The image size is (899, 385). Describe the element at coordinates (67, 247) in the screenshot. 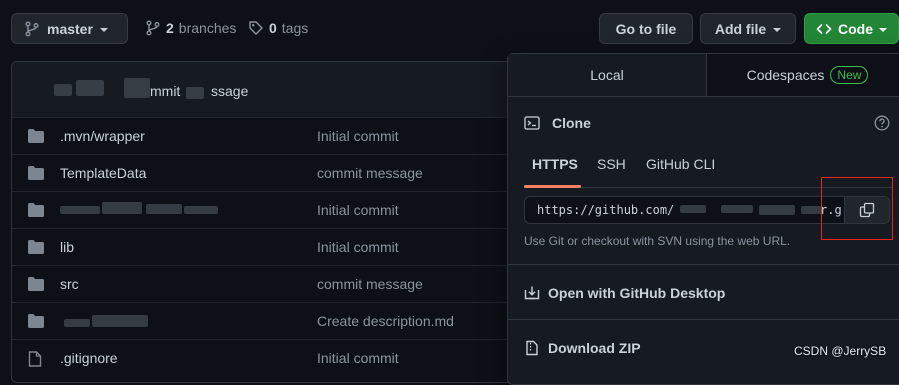

I see `file-name-link: lib` at that location.